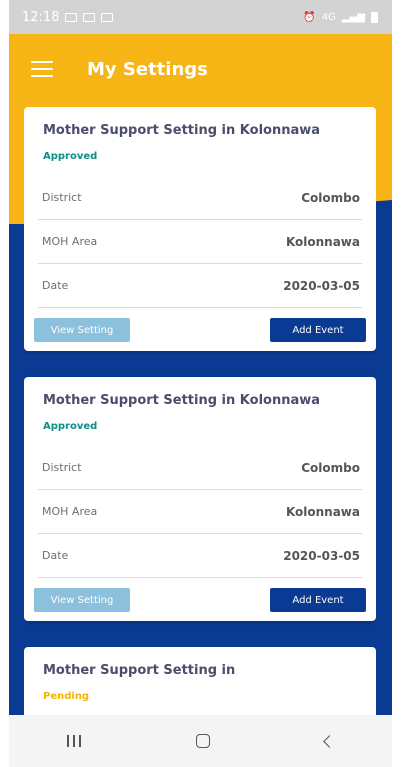  Describe the element at coordinates (309, 17) in the screenshot. I see `alarm-icon: ⏰` at that location.